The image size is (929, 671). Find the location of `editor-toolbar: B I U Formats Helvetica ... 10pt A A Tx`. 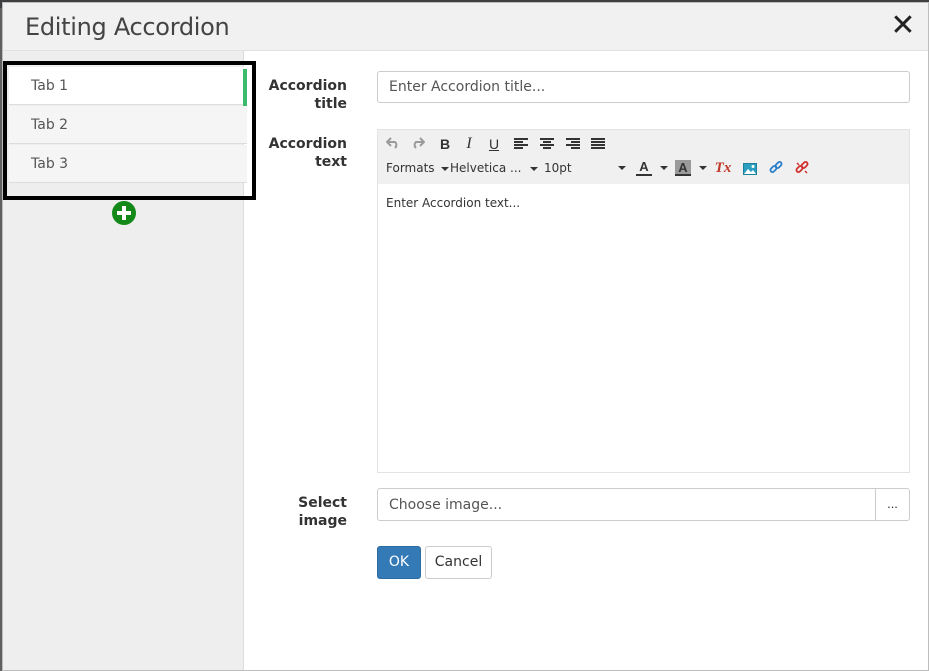

editor-toolbar: B I U Formats Helvetica ... 10pt A A Tx is located at coordinates (643, 157).